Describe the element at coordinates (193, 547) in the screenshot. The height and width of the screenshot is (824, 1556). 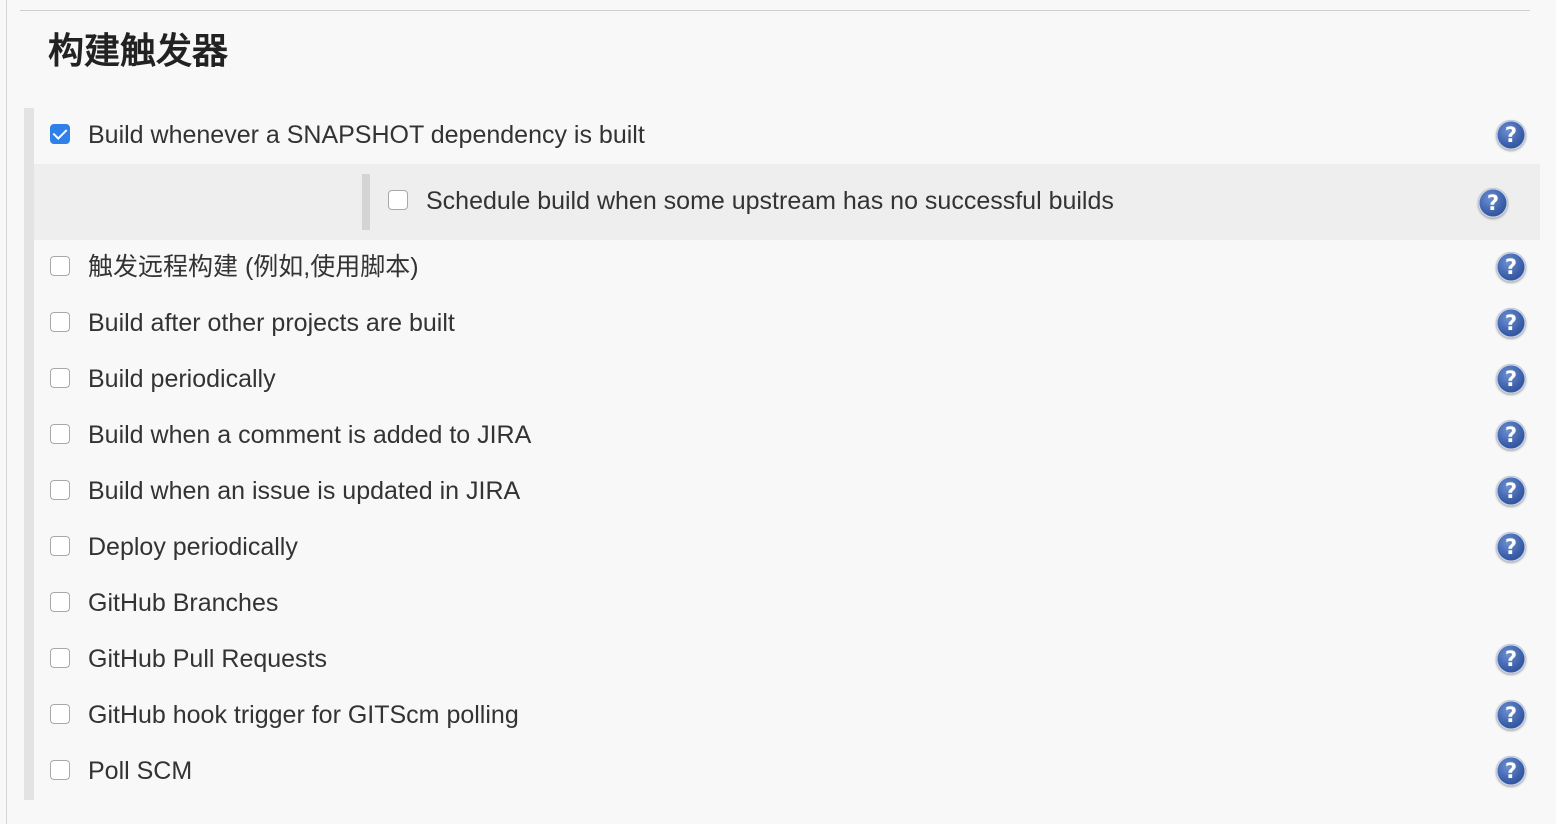
I see `trigger-label-deploy-periodically: Deploy periodically` at that location.